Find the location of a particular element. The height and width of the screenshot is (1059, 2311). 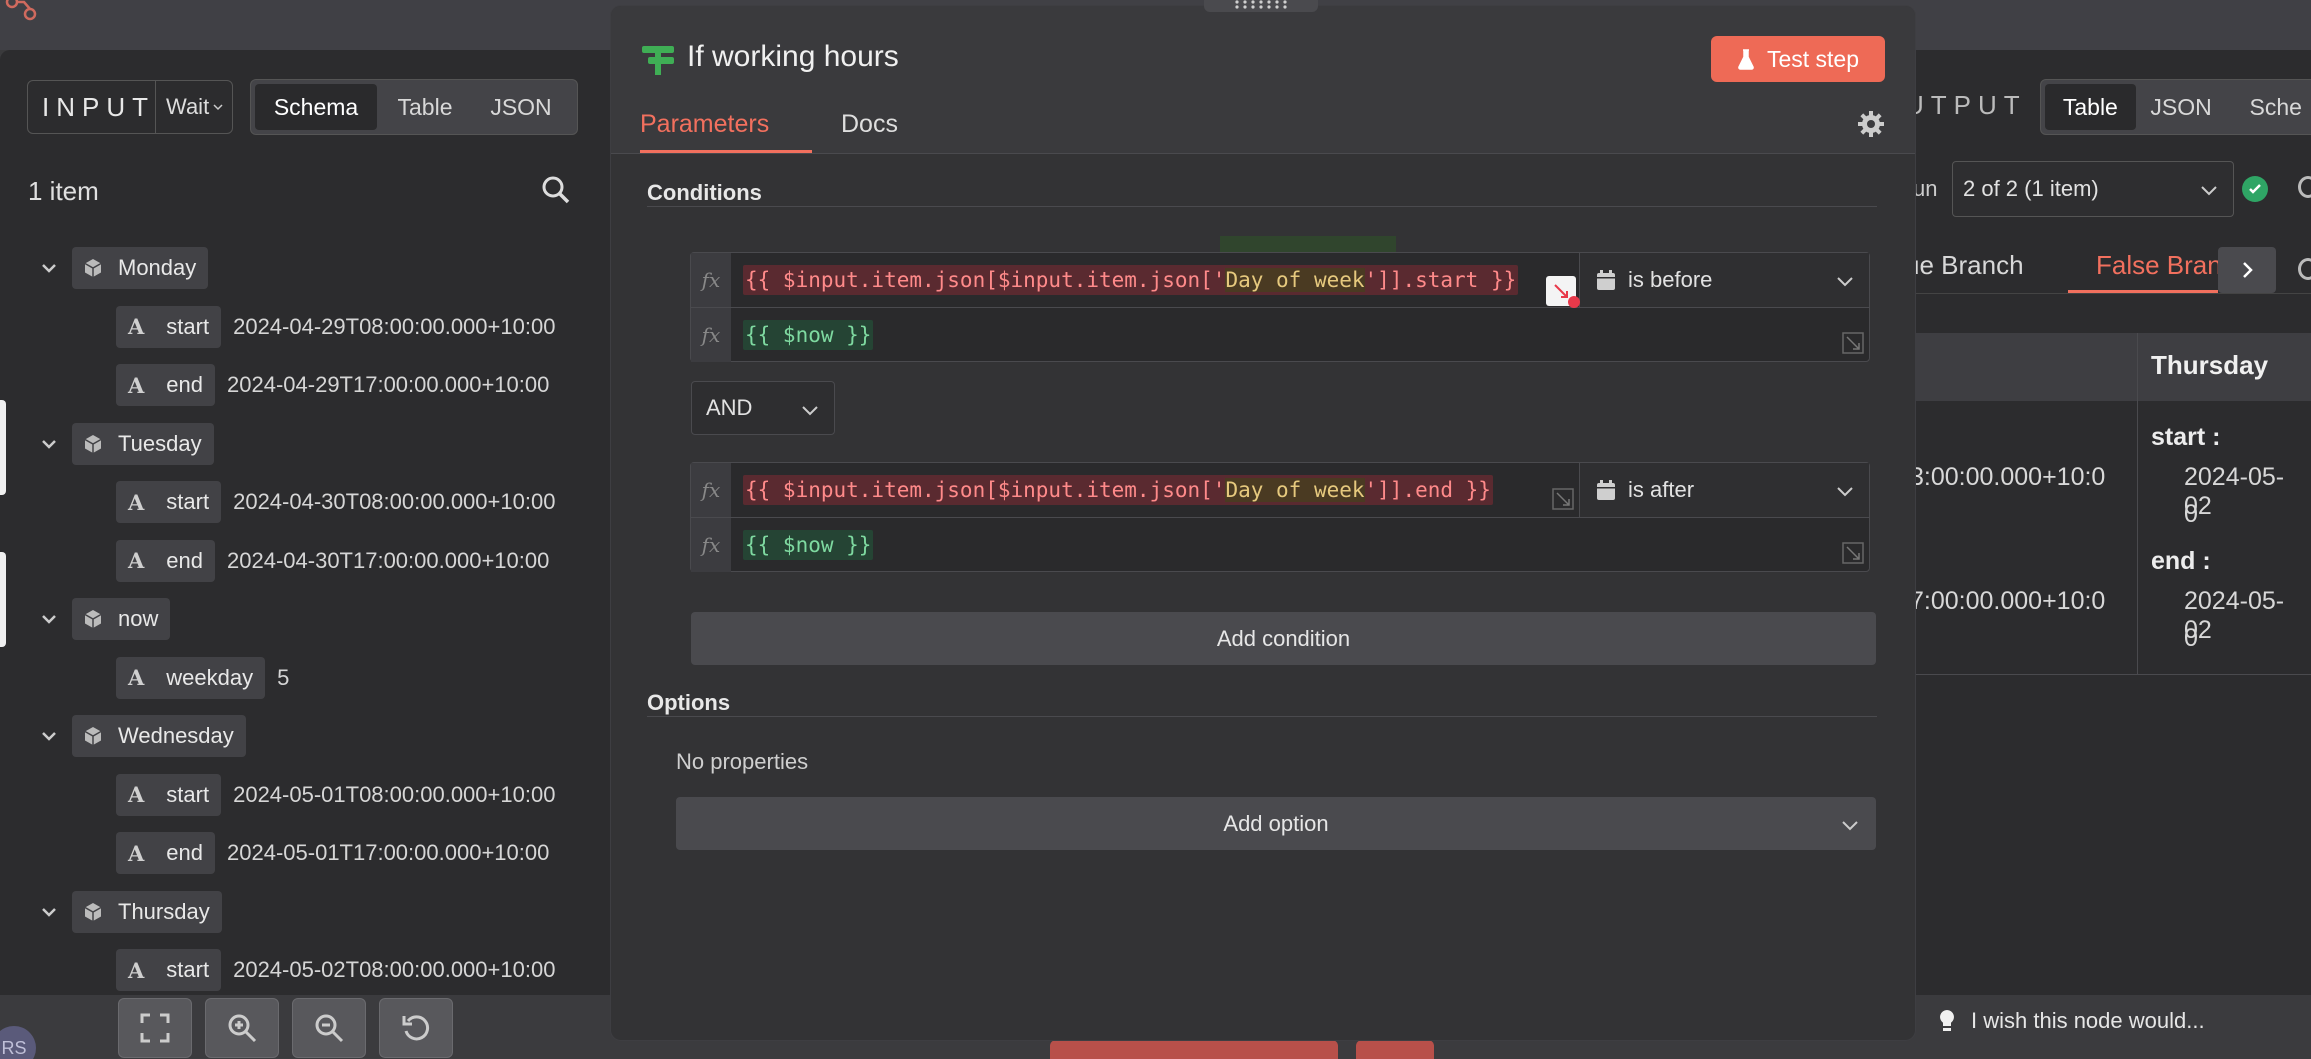

tree-field-start: Astart 2024-04-29T08:00:00.000+10:00 is located at coordinates (335, 326).